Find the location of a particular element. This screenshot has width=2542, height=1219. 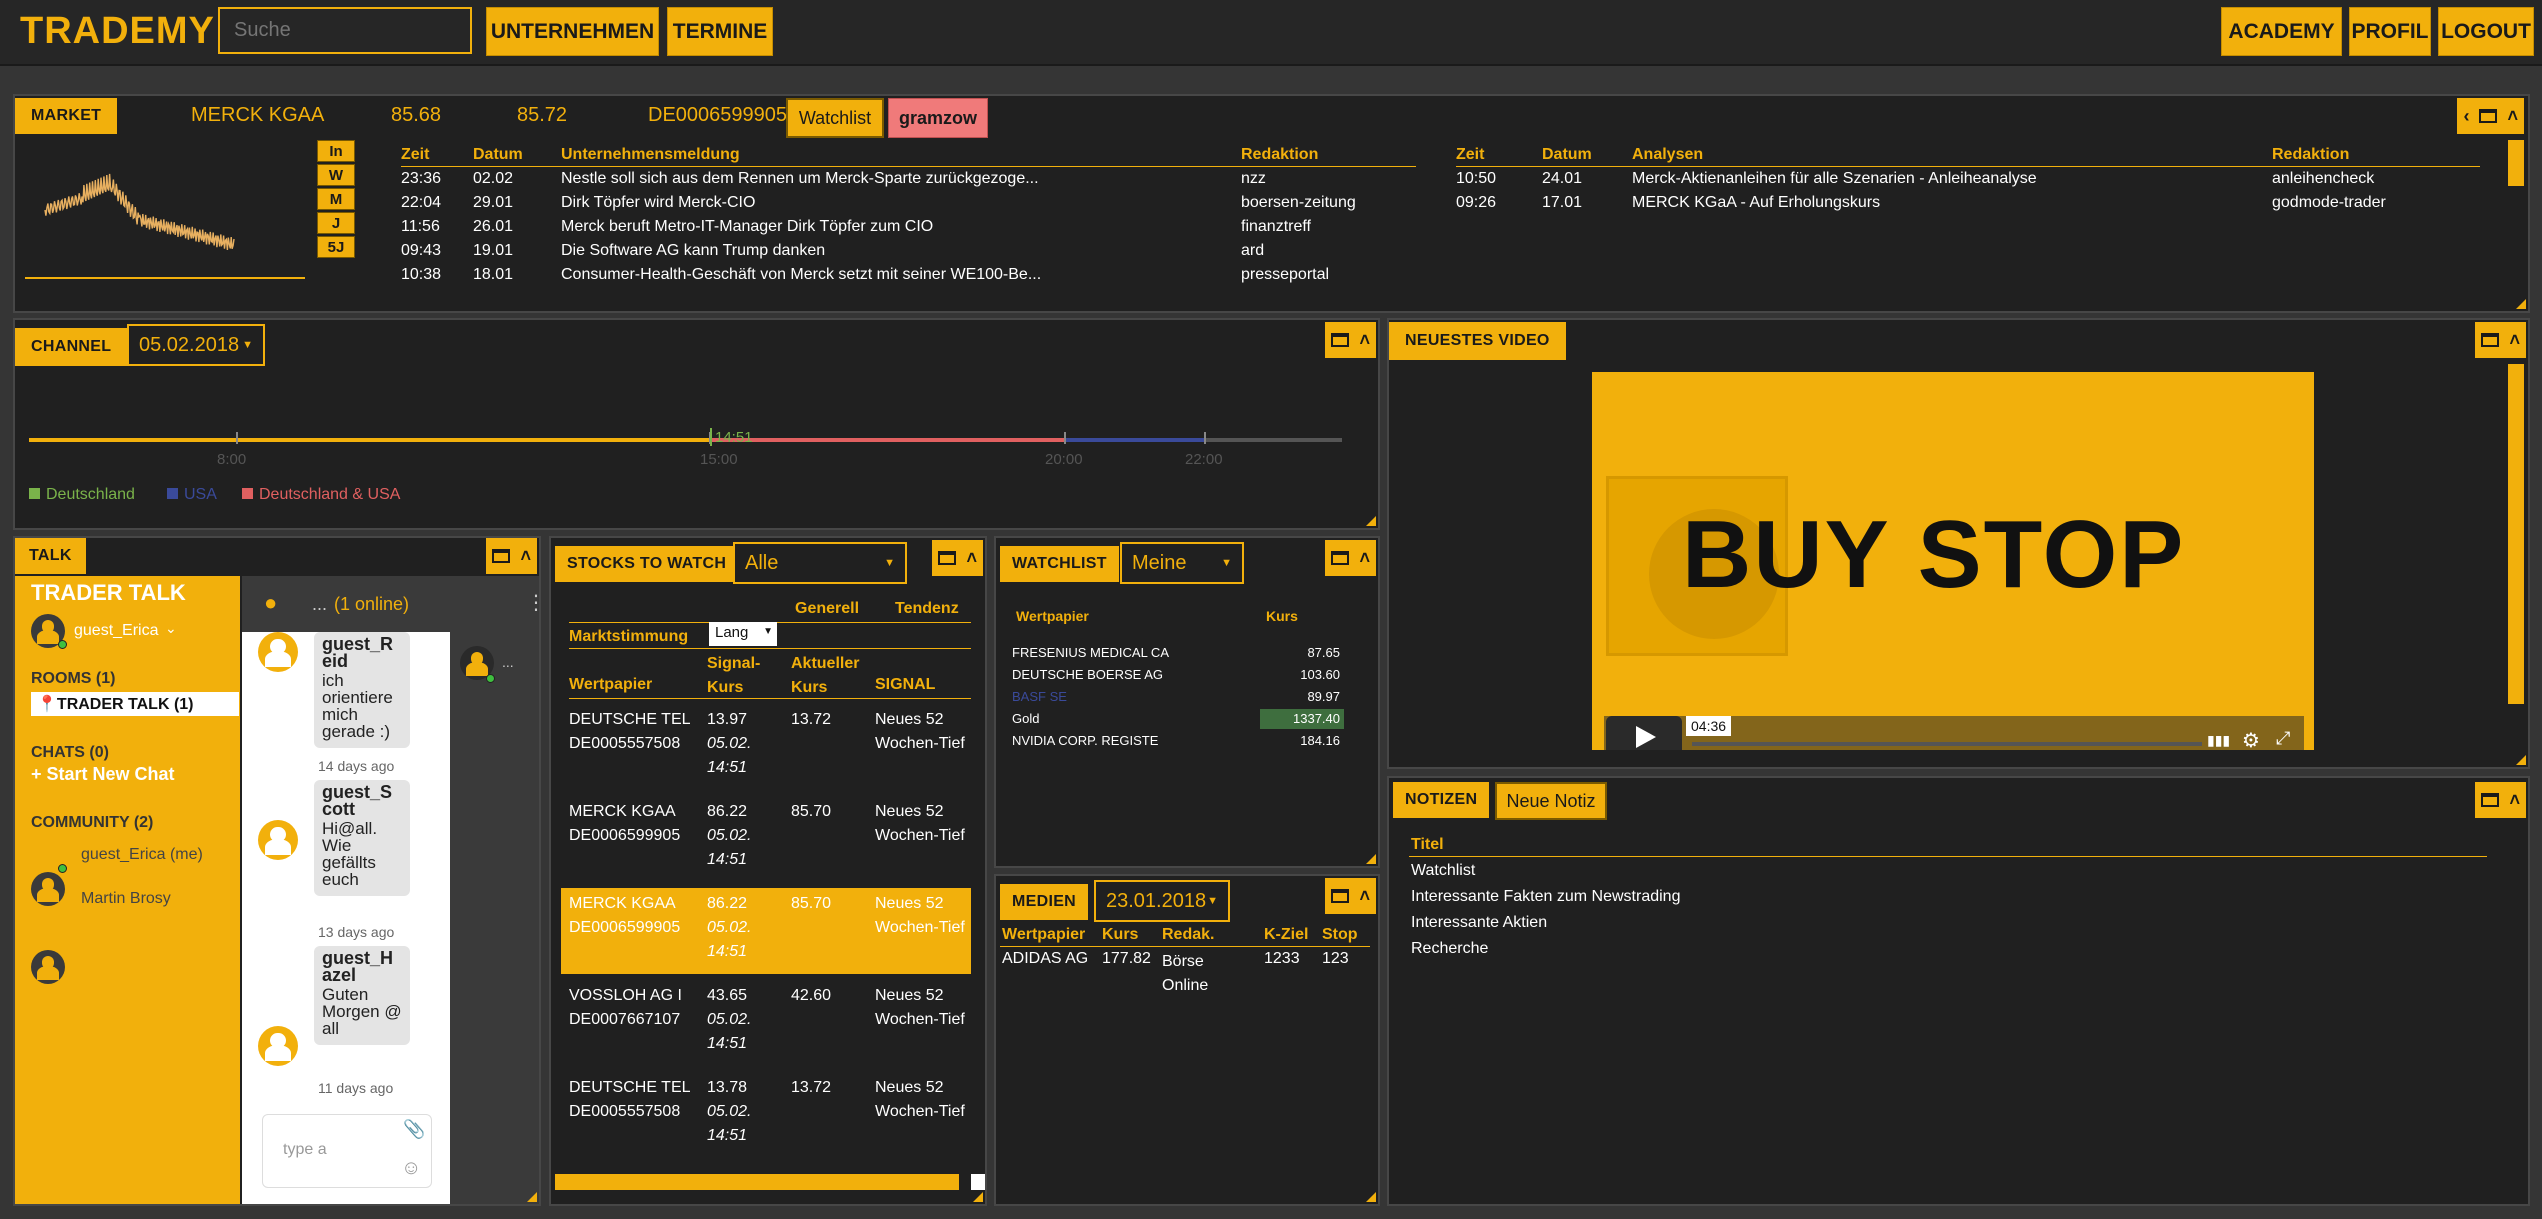

emoji-icon: ☺ is located at coordinates (411, 1168).